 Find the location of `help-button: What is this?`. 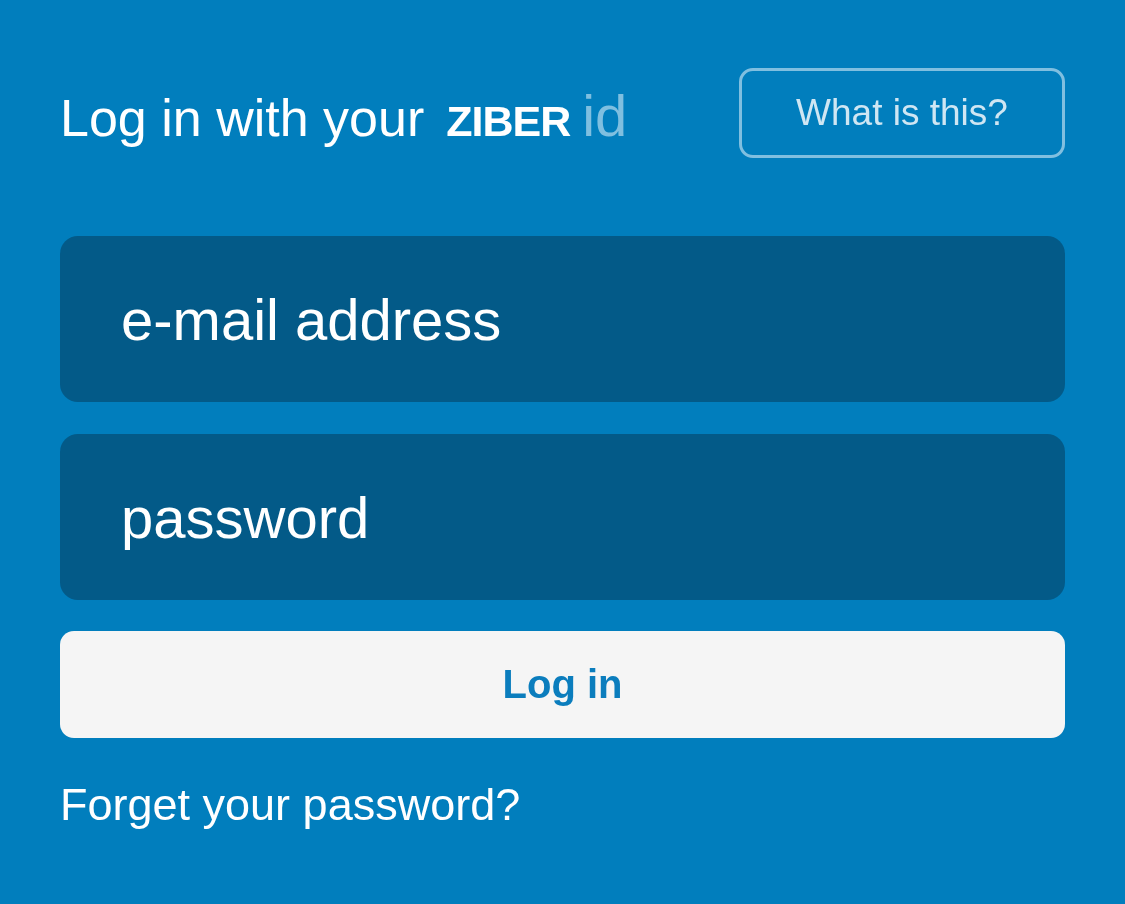

help-button: What is this? is located at coordinates (902, 113).